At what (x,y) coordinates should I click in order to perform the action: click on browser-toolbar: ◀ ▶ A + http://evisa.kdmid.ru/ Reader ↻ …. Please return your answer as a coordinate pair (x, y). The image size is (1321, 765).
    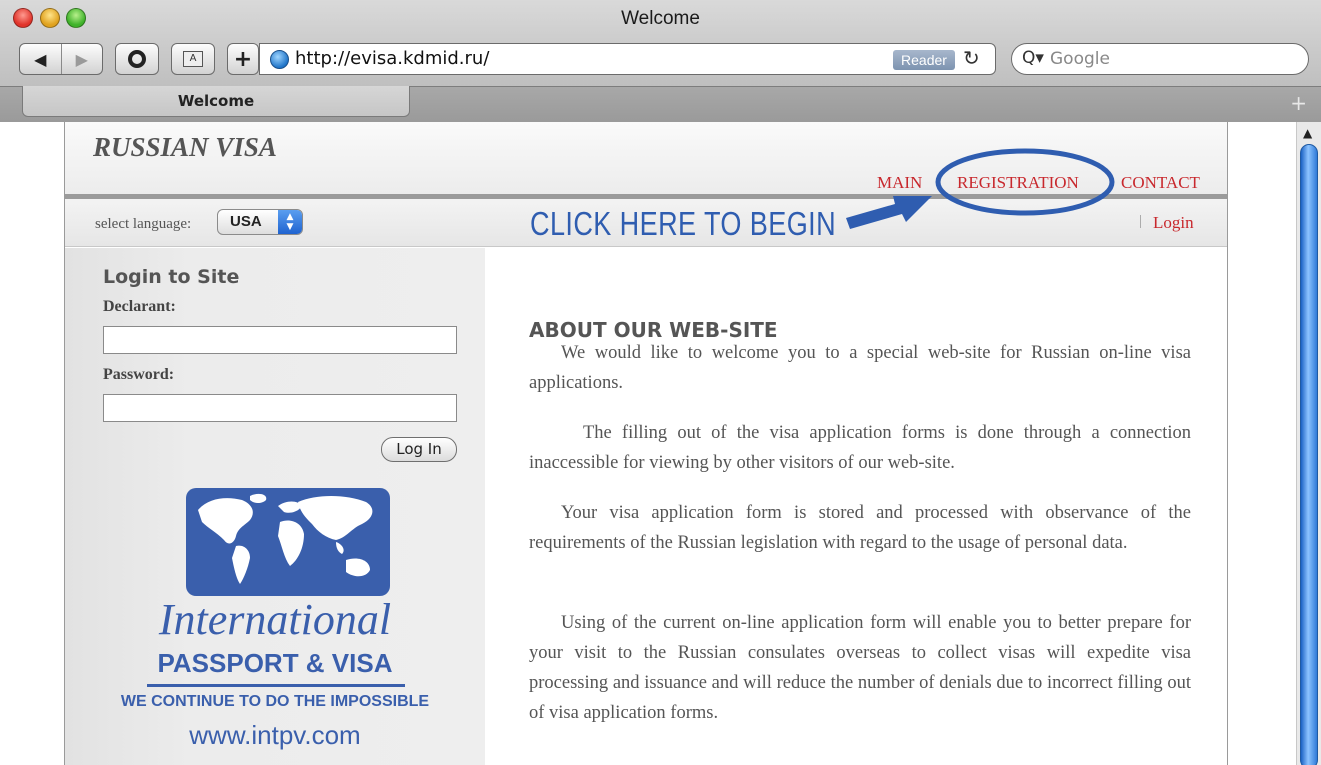
    Looking at the image, I should click on (660, 61).